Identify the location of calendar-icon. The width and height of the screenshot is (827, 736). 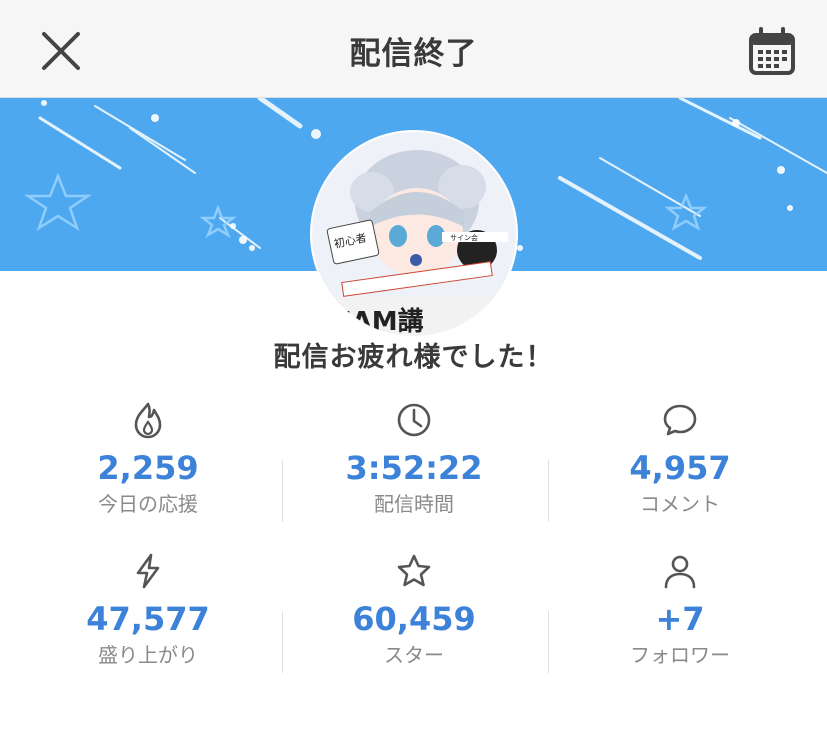
(772, 51).